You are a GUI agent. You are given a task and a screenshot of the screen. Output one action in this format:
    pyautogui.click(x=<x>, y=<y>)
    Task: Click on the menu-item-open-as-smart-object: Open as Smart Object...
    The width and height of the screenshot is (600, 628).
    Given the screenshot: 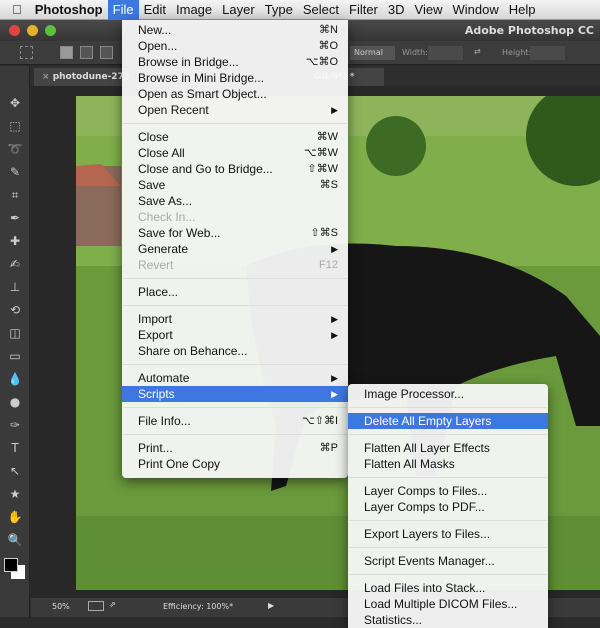 What is the action you would take?
    pyautogui.click(x=235, y=94)
    